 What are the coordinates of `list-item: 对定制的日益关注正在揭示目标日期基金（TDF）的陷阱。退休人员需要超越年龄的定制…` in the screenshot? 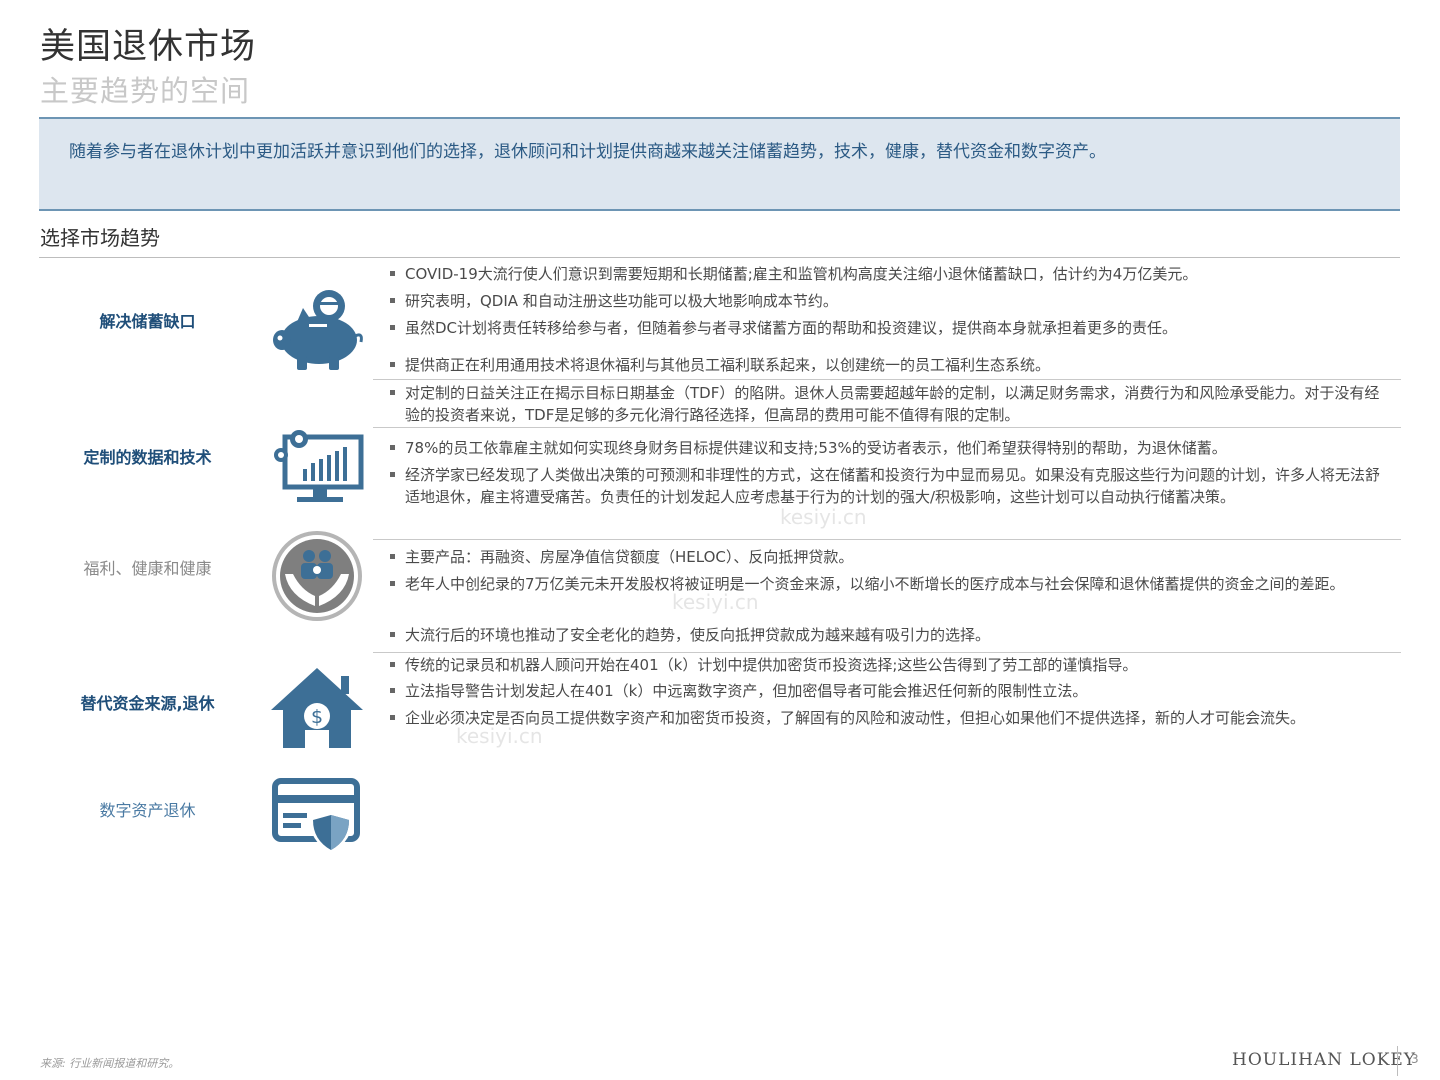 It's located at (886, 404).